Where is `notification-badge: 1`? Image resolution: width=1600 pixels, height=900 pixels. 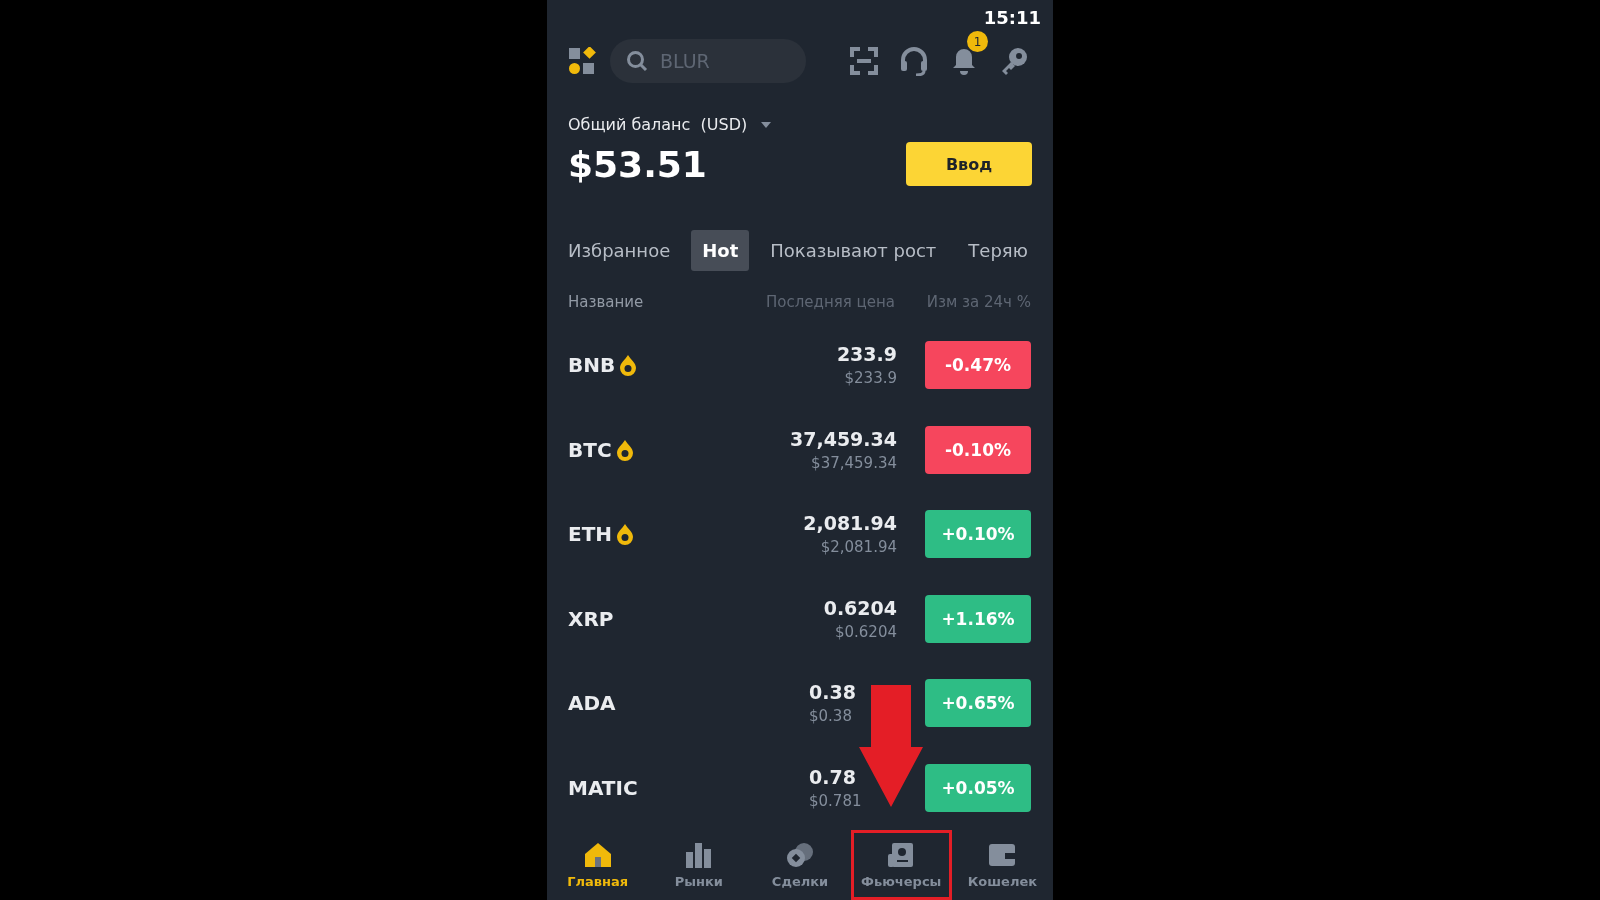 notification-badge: 1 is located at coordinates (977, 42).